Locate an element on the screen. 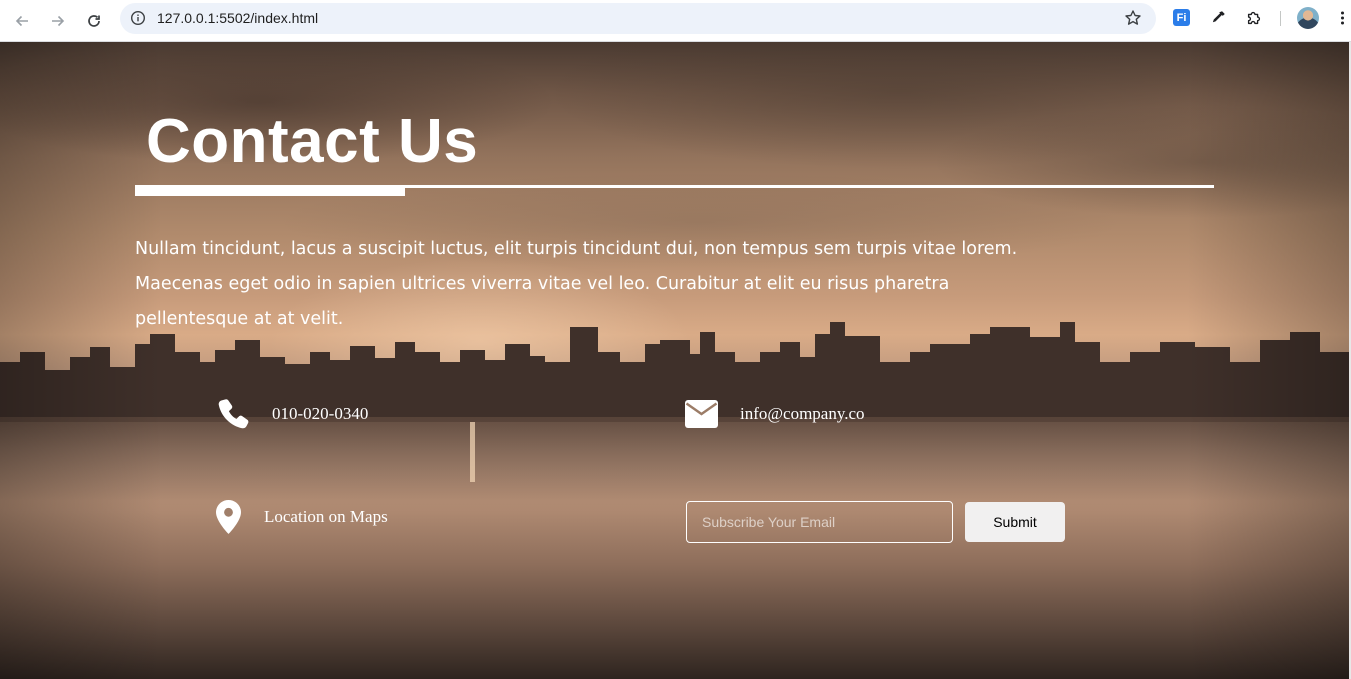 The width and height of the screenshot is (1351, 679). extensions-puzzle-icon is located at coordinates (1254, 18).